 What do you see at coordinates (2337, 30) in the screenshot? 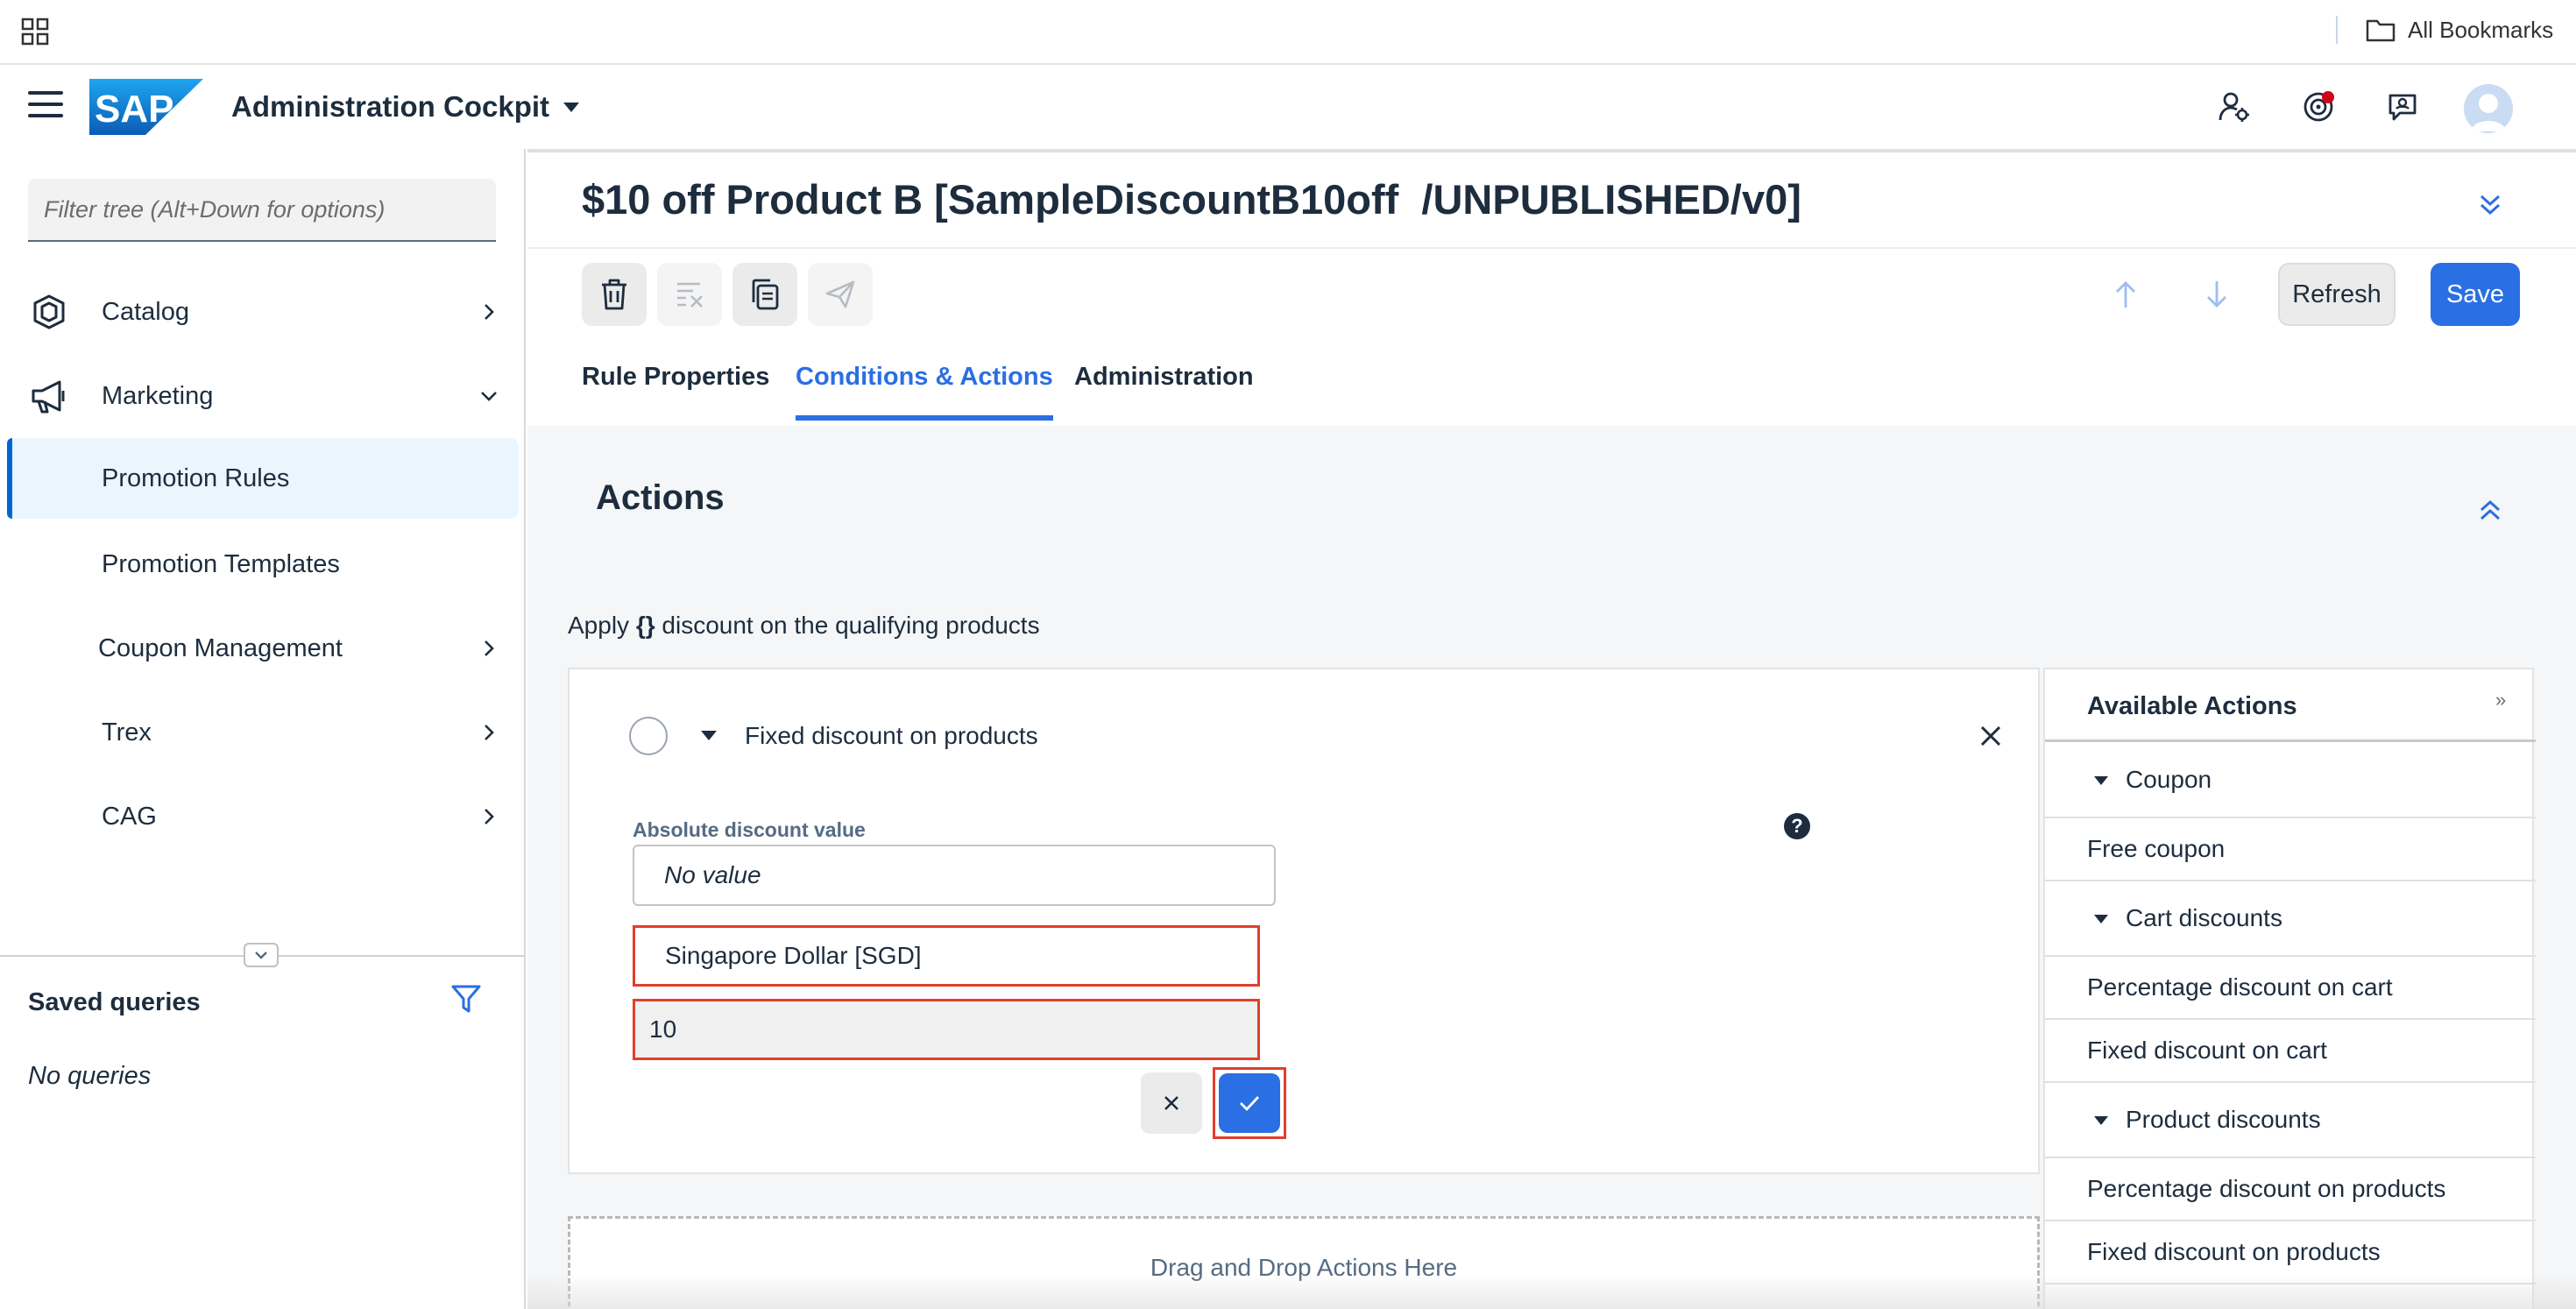
I see `bookmark-divider` at bounding box center [2337, 30].